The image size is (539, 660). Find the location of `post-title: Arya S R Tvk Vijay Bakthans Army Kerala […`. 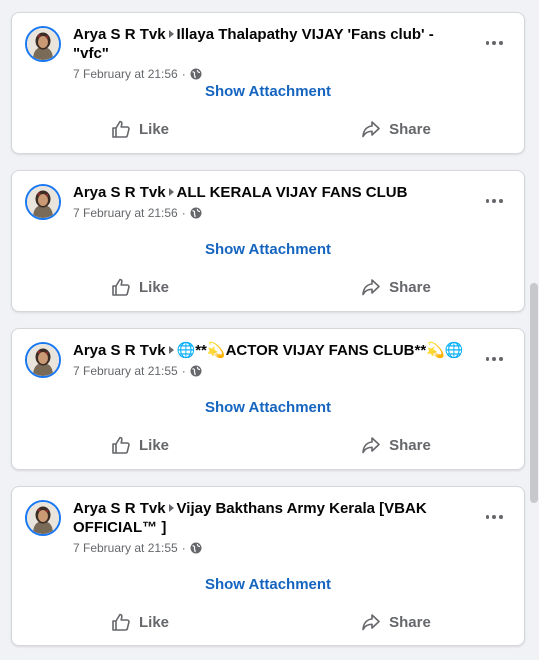

post-title: Arya S R Tvk Vijay Bakthans Army Kerala [… is located at coordinates (273, 508).